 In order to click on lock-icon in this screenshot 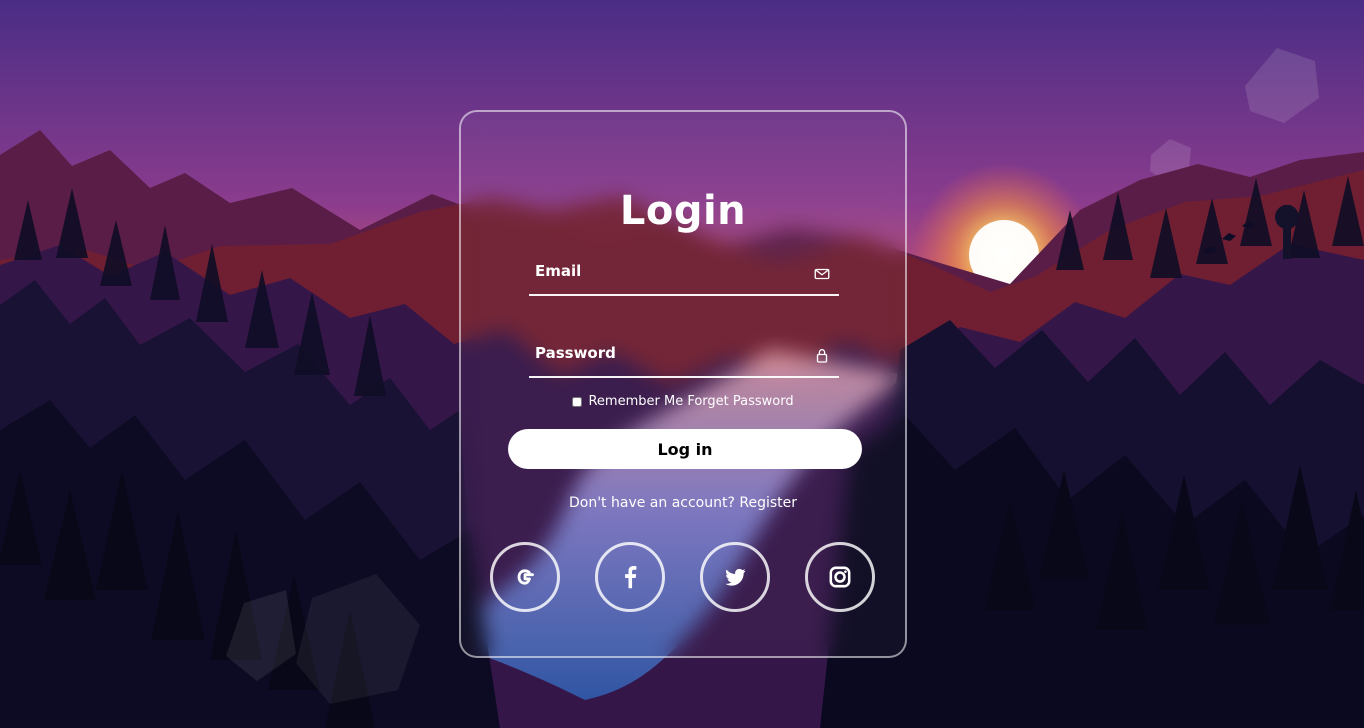, I will do `click(822, 356)`.